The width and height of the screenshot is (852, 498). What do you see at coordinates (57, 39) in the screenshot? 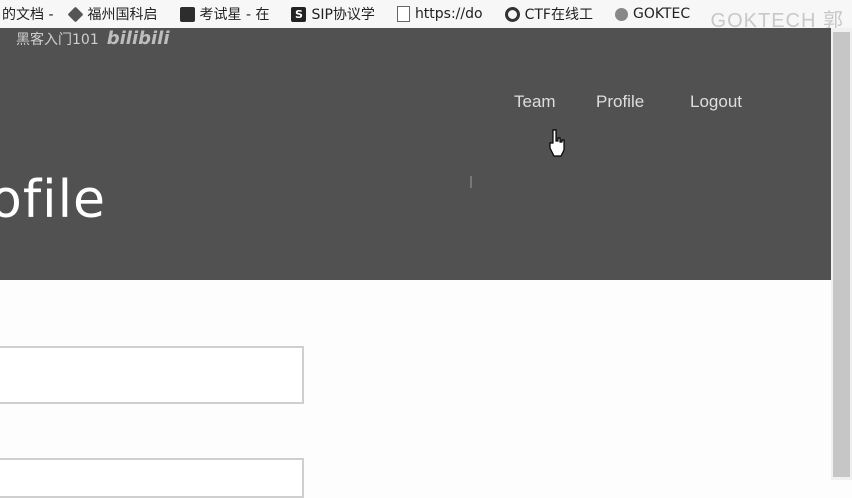
I see `overlay-text: 黑客入门101` at bounding box center [57, 39].